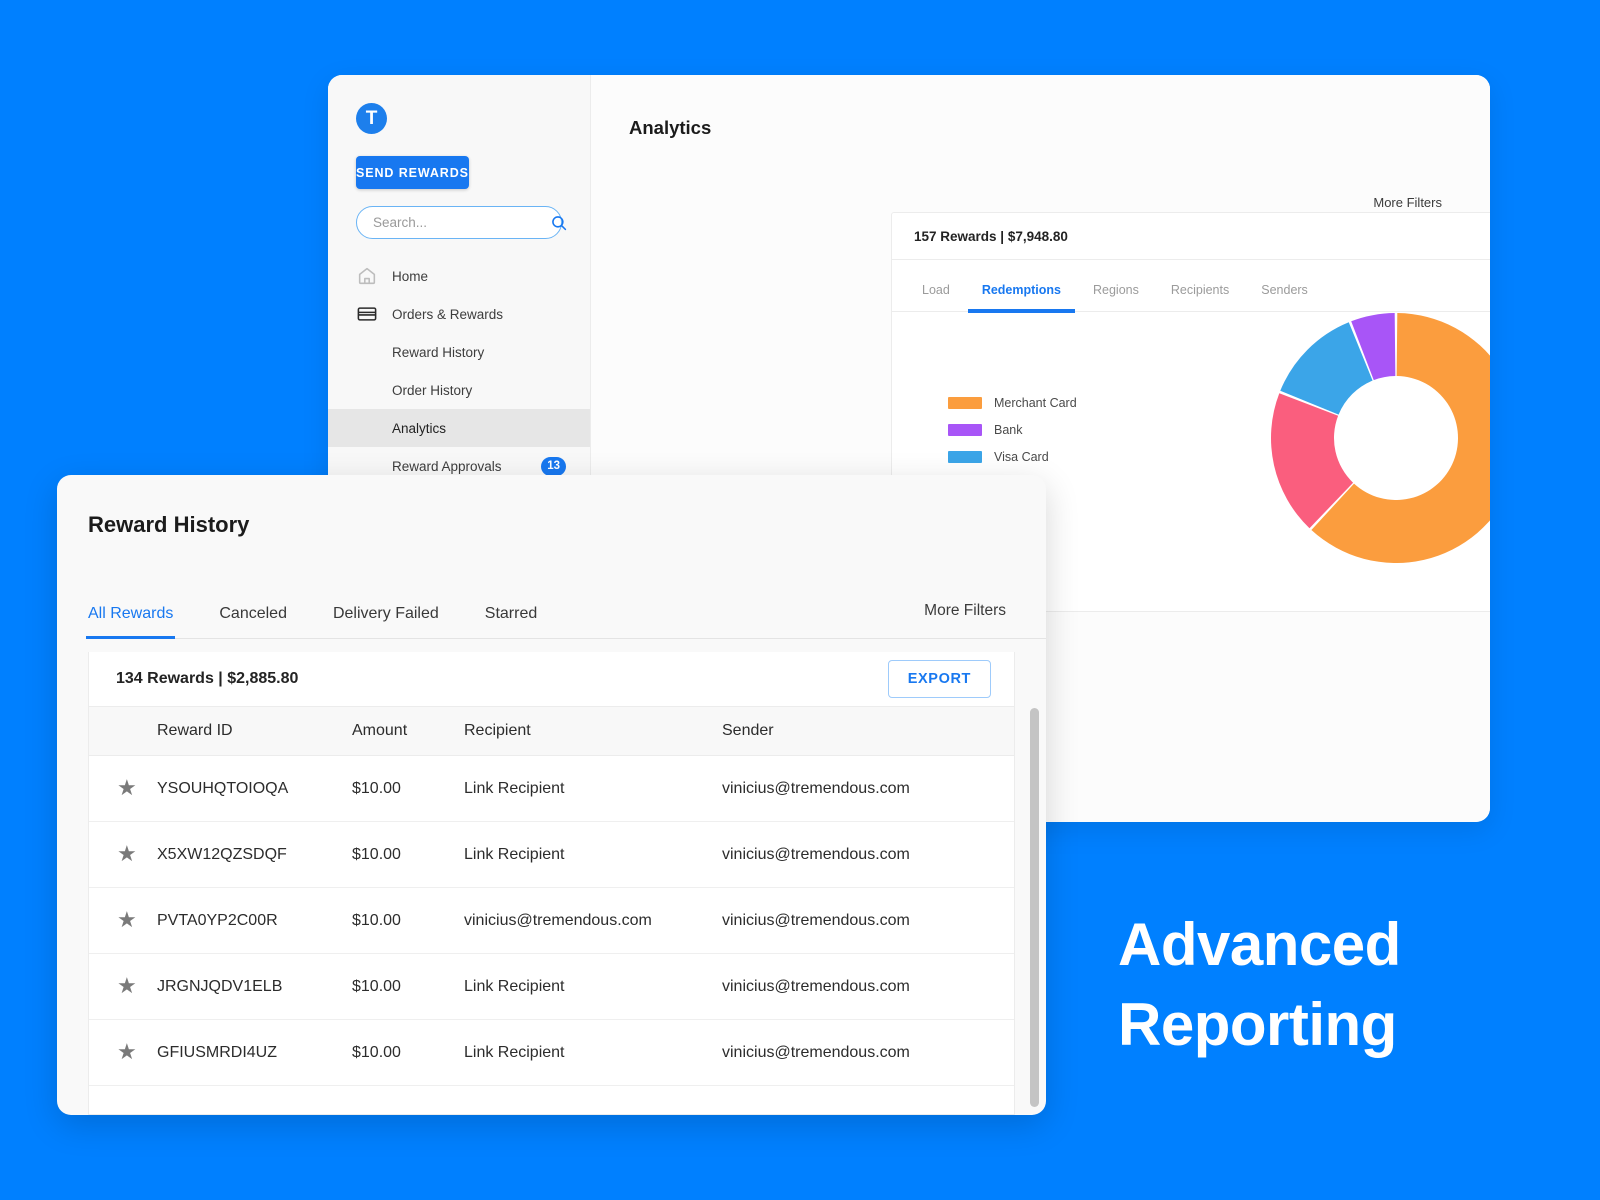 The width and height of the screenshot is (1600, 1200). I want to click on search-box, so click(461, 222).